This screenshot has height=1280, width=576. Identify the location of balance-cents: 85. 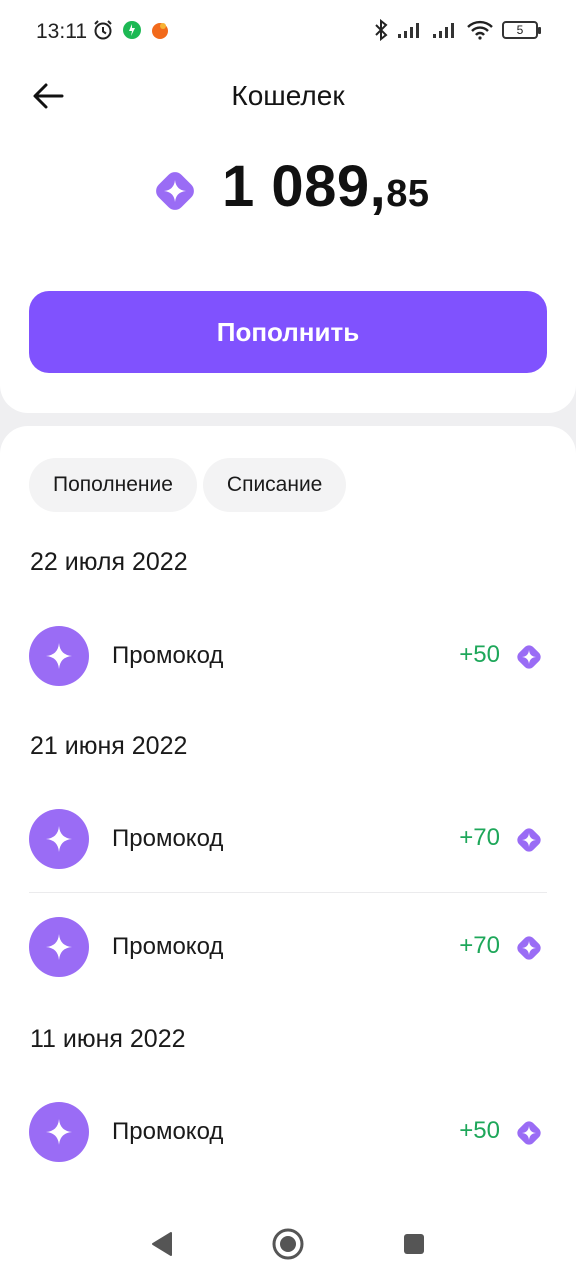
(408, 194).